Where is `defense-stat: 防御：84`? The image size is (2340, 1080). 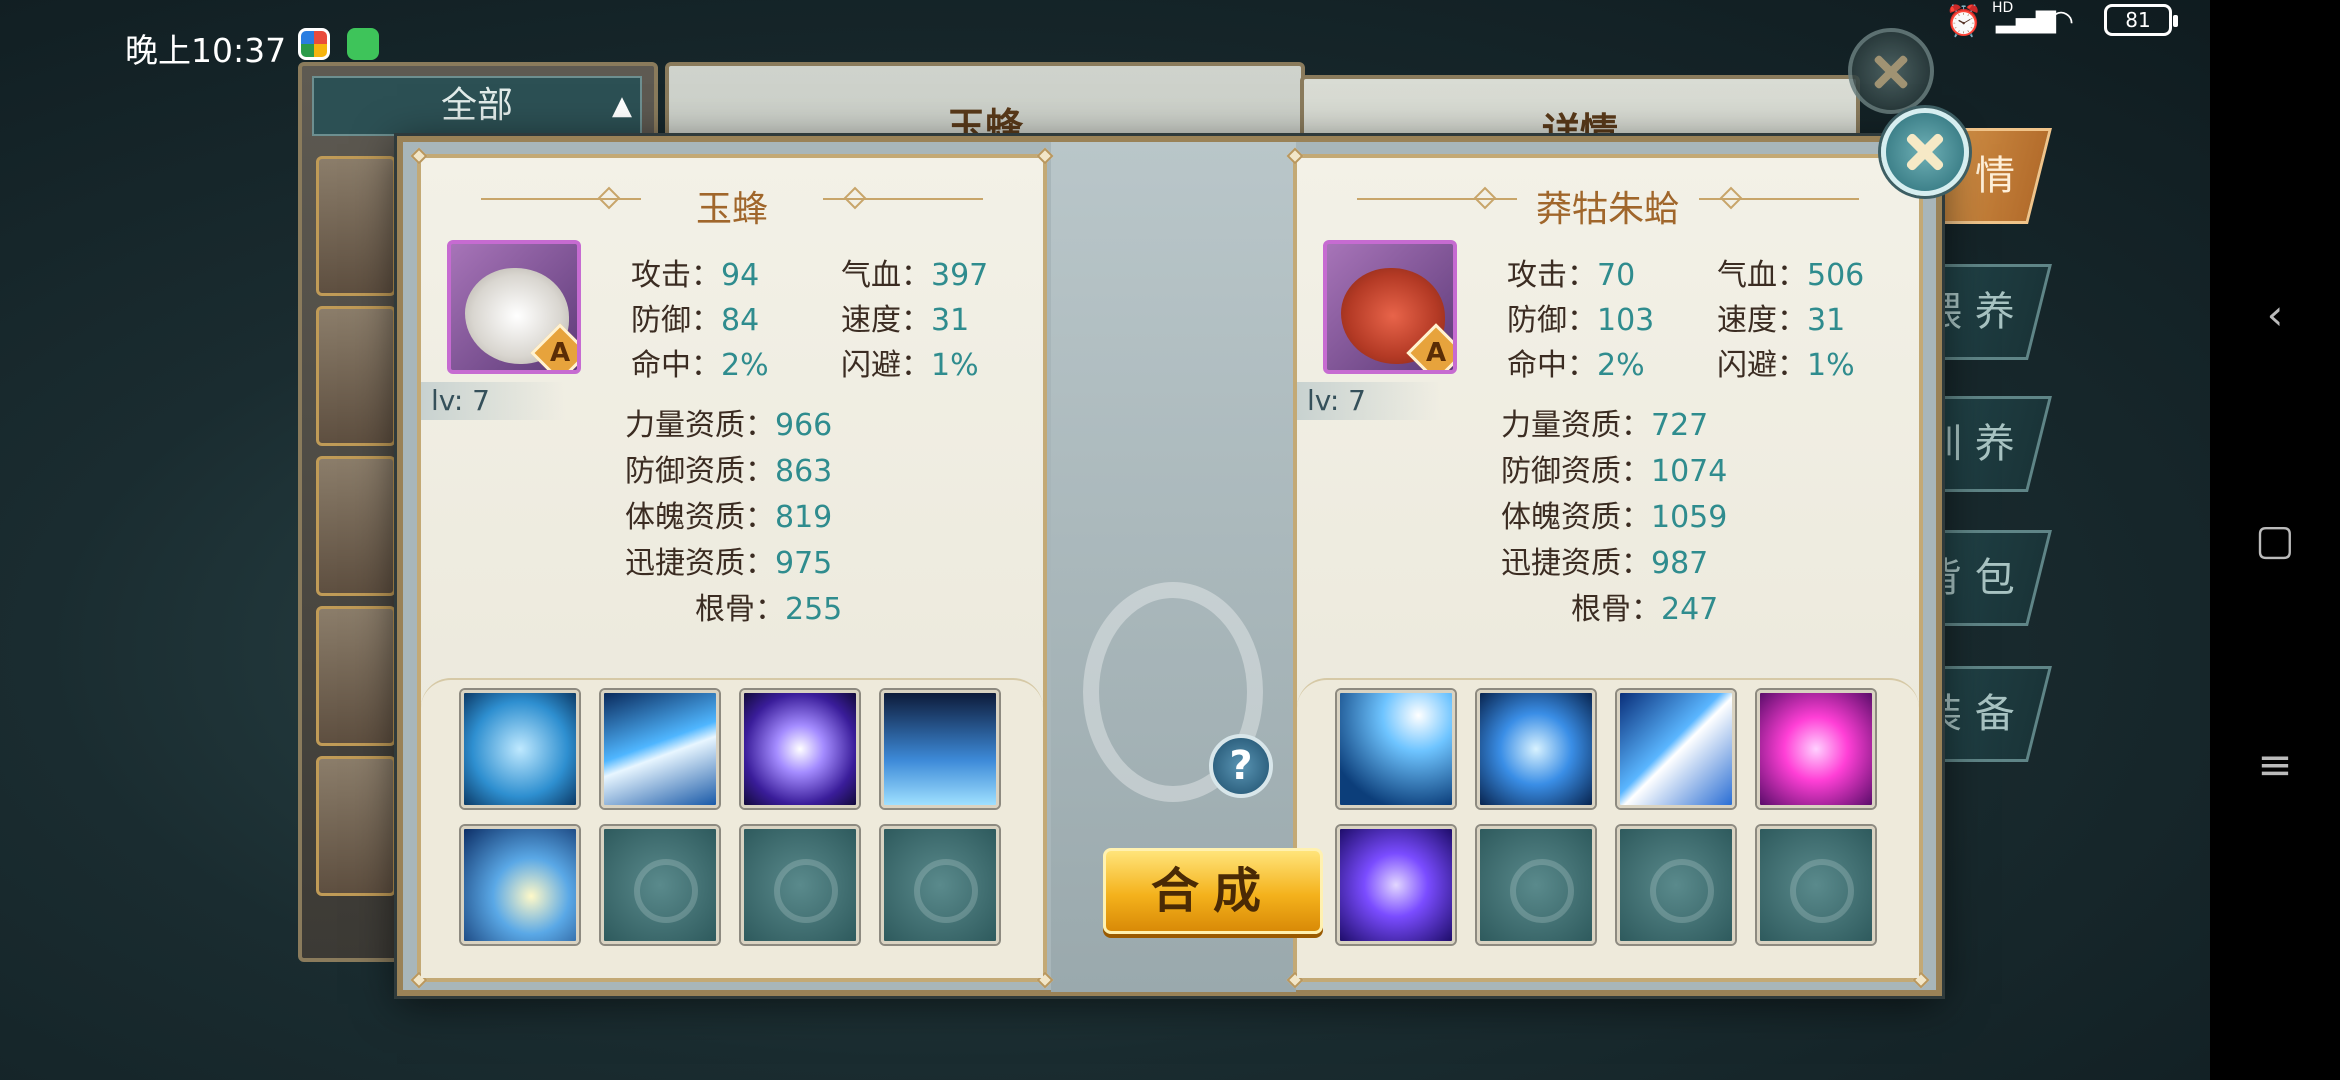
defense-stat: 防御：84 is located at coordinates (695, 320).